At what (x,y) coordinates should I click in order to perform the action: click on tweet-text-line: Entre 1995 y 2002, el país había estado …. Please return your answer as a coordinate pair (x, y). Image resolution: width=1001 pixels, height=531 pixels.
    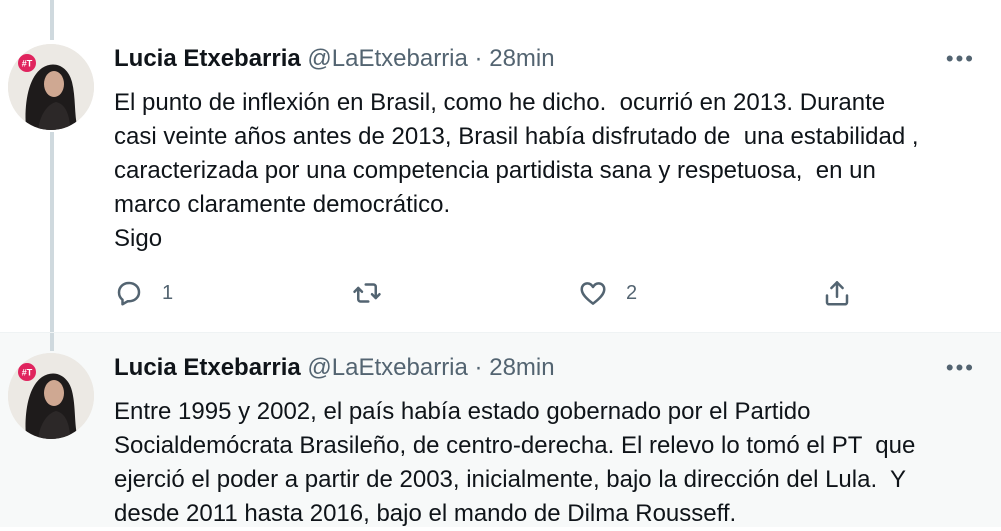
    Looking at the image, I should click on (462, 411).